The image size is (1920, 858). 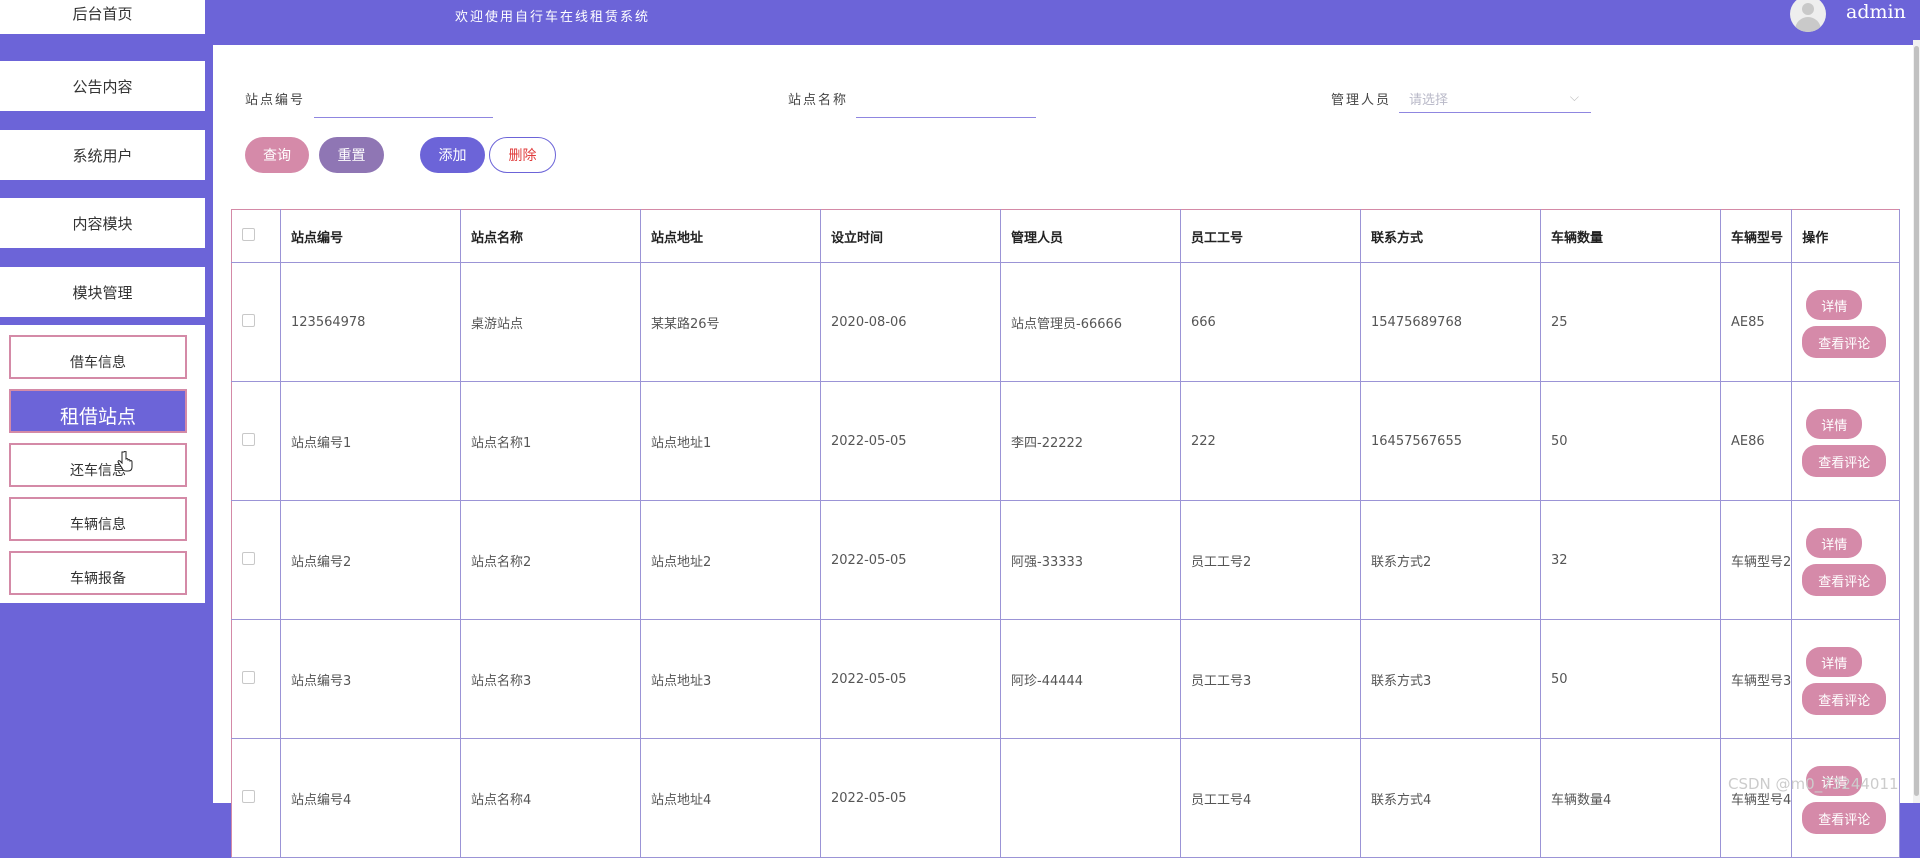 I want to click on station-name-input, so click(x=946, y=105).